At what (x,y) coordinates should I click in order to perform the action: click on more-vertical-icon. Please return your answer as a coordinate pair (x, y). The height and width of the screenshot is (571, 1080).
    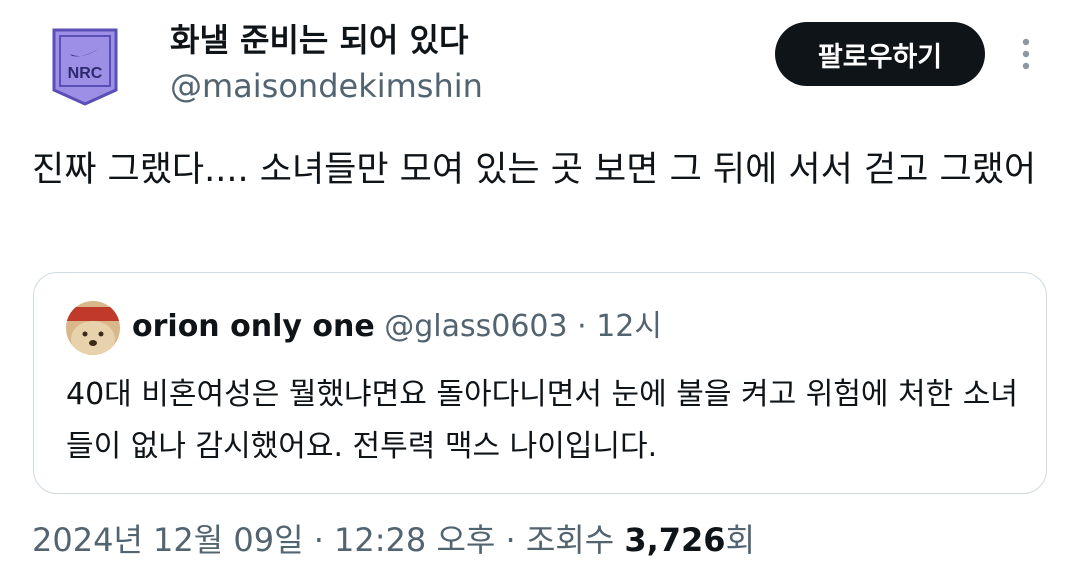
    Looking at the image, I should click on (1026, 54).